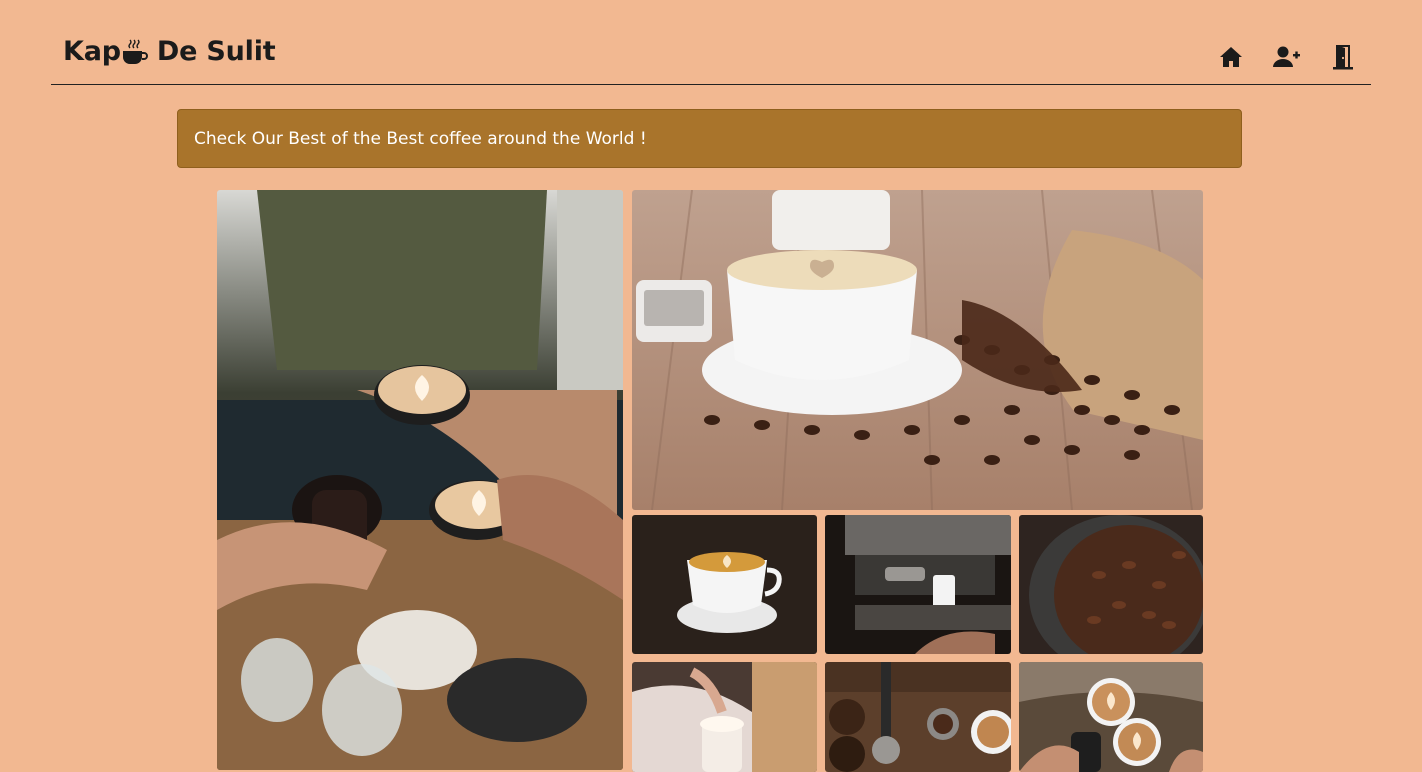  I want to click on coffee-cup-icon, so click(135, 51).